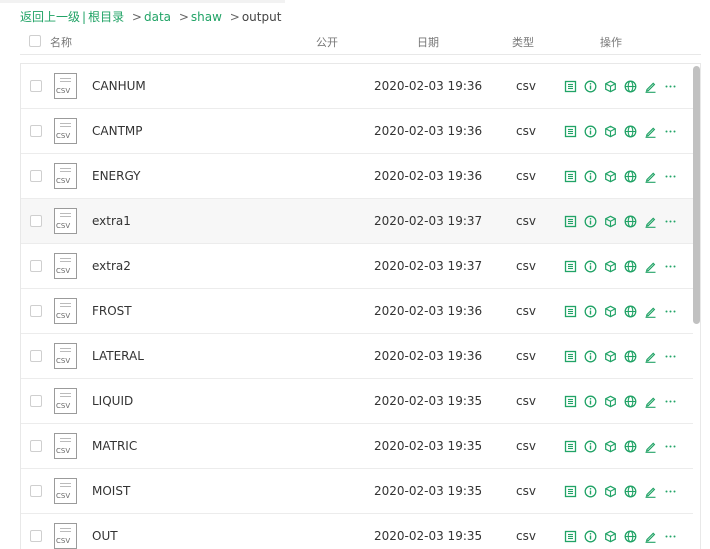 The height and width of the screenshot is (549, 710). Describe the element at coordinates (112, 401) in the screenshot. I see `file-name: LIQUID` at that location.